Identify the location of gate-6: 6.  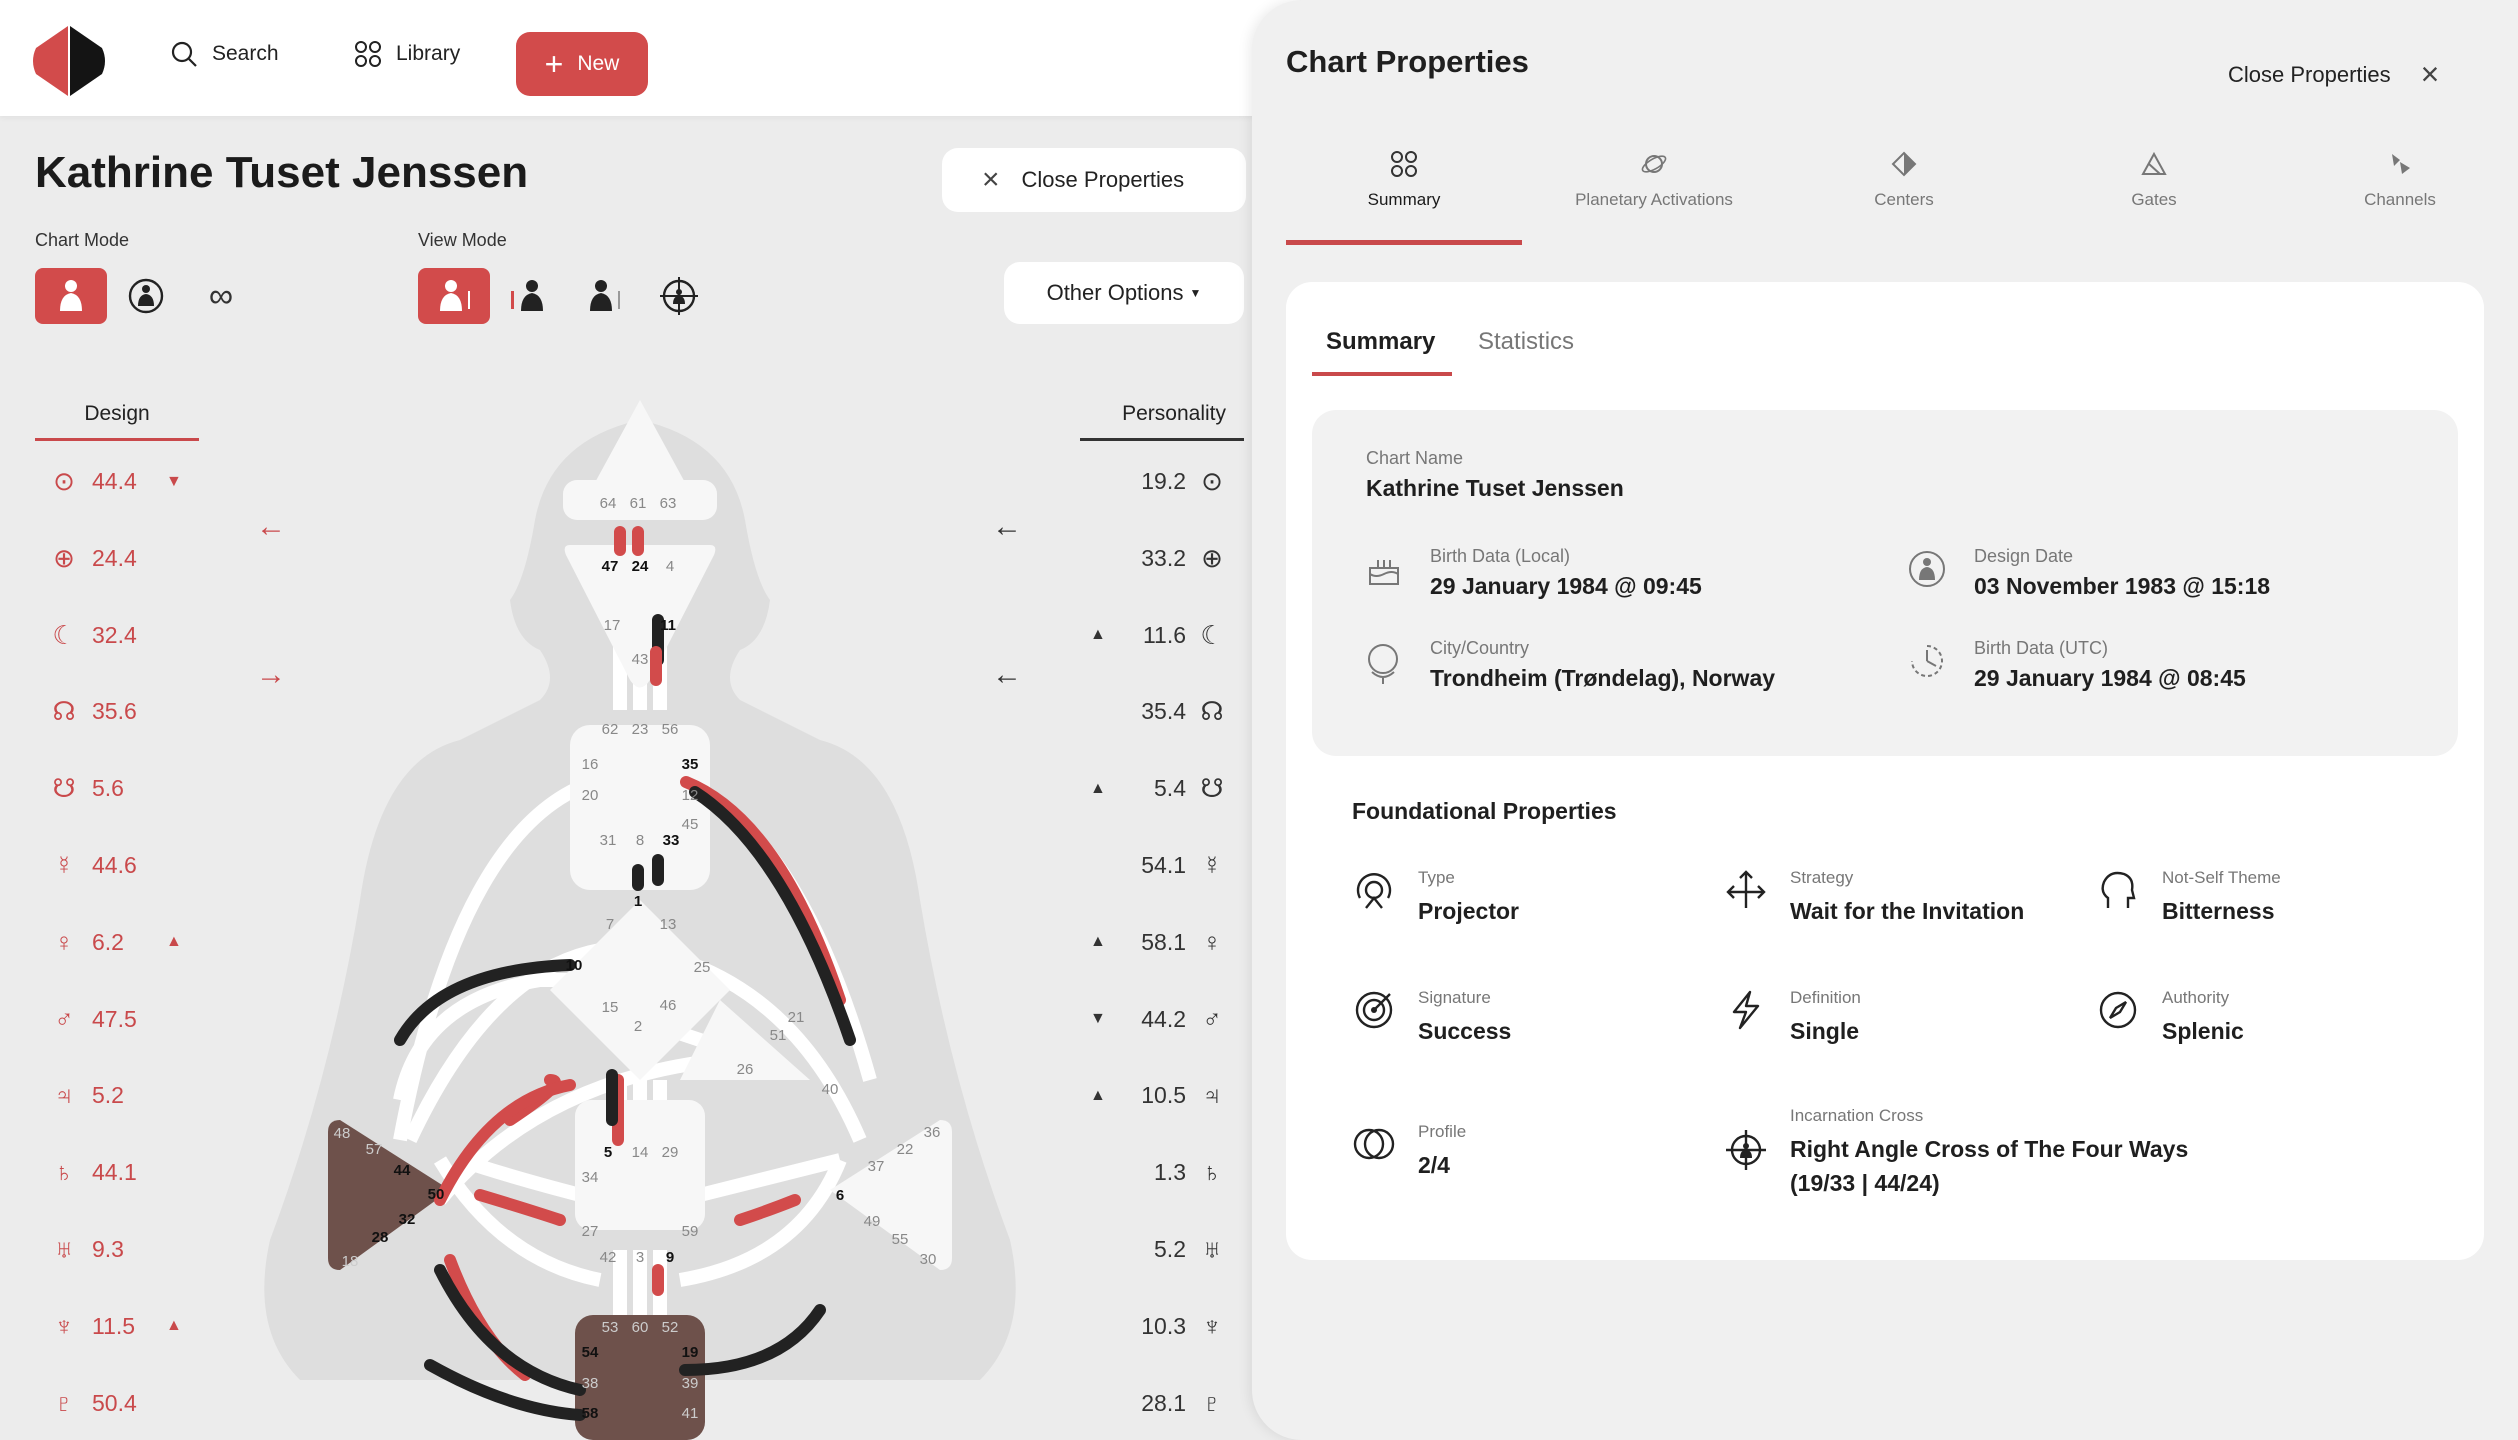
(840, 1195).